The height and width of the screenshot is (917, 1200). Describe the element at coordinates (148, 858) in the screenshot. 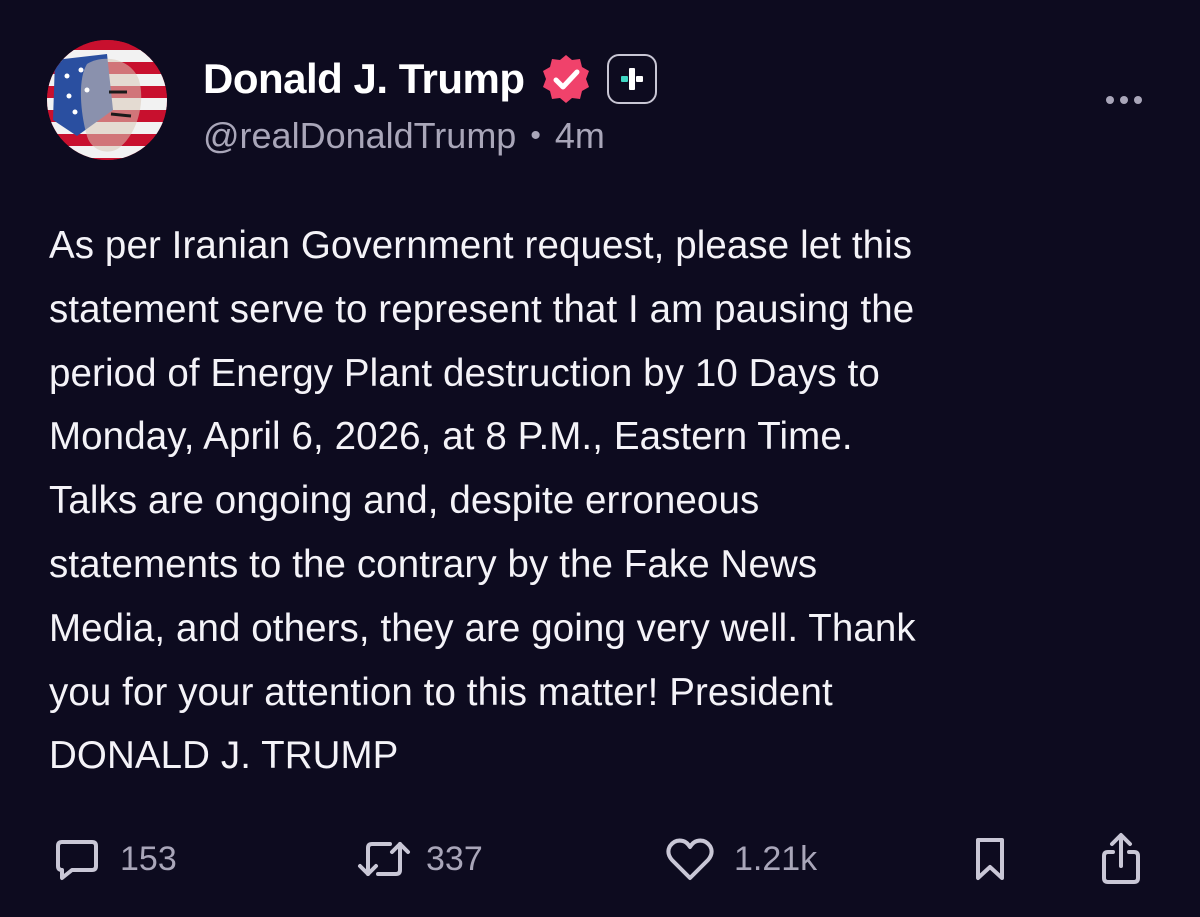

I see `reply-count: 153` at that location.